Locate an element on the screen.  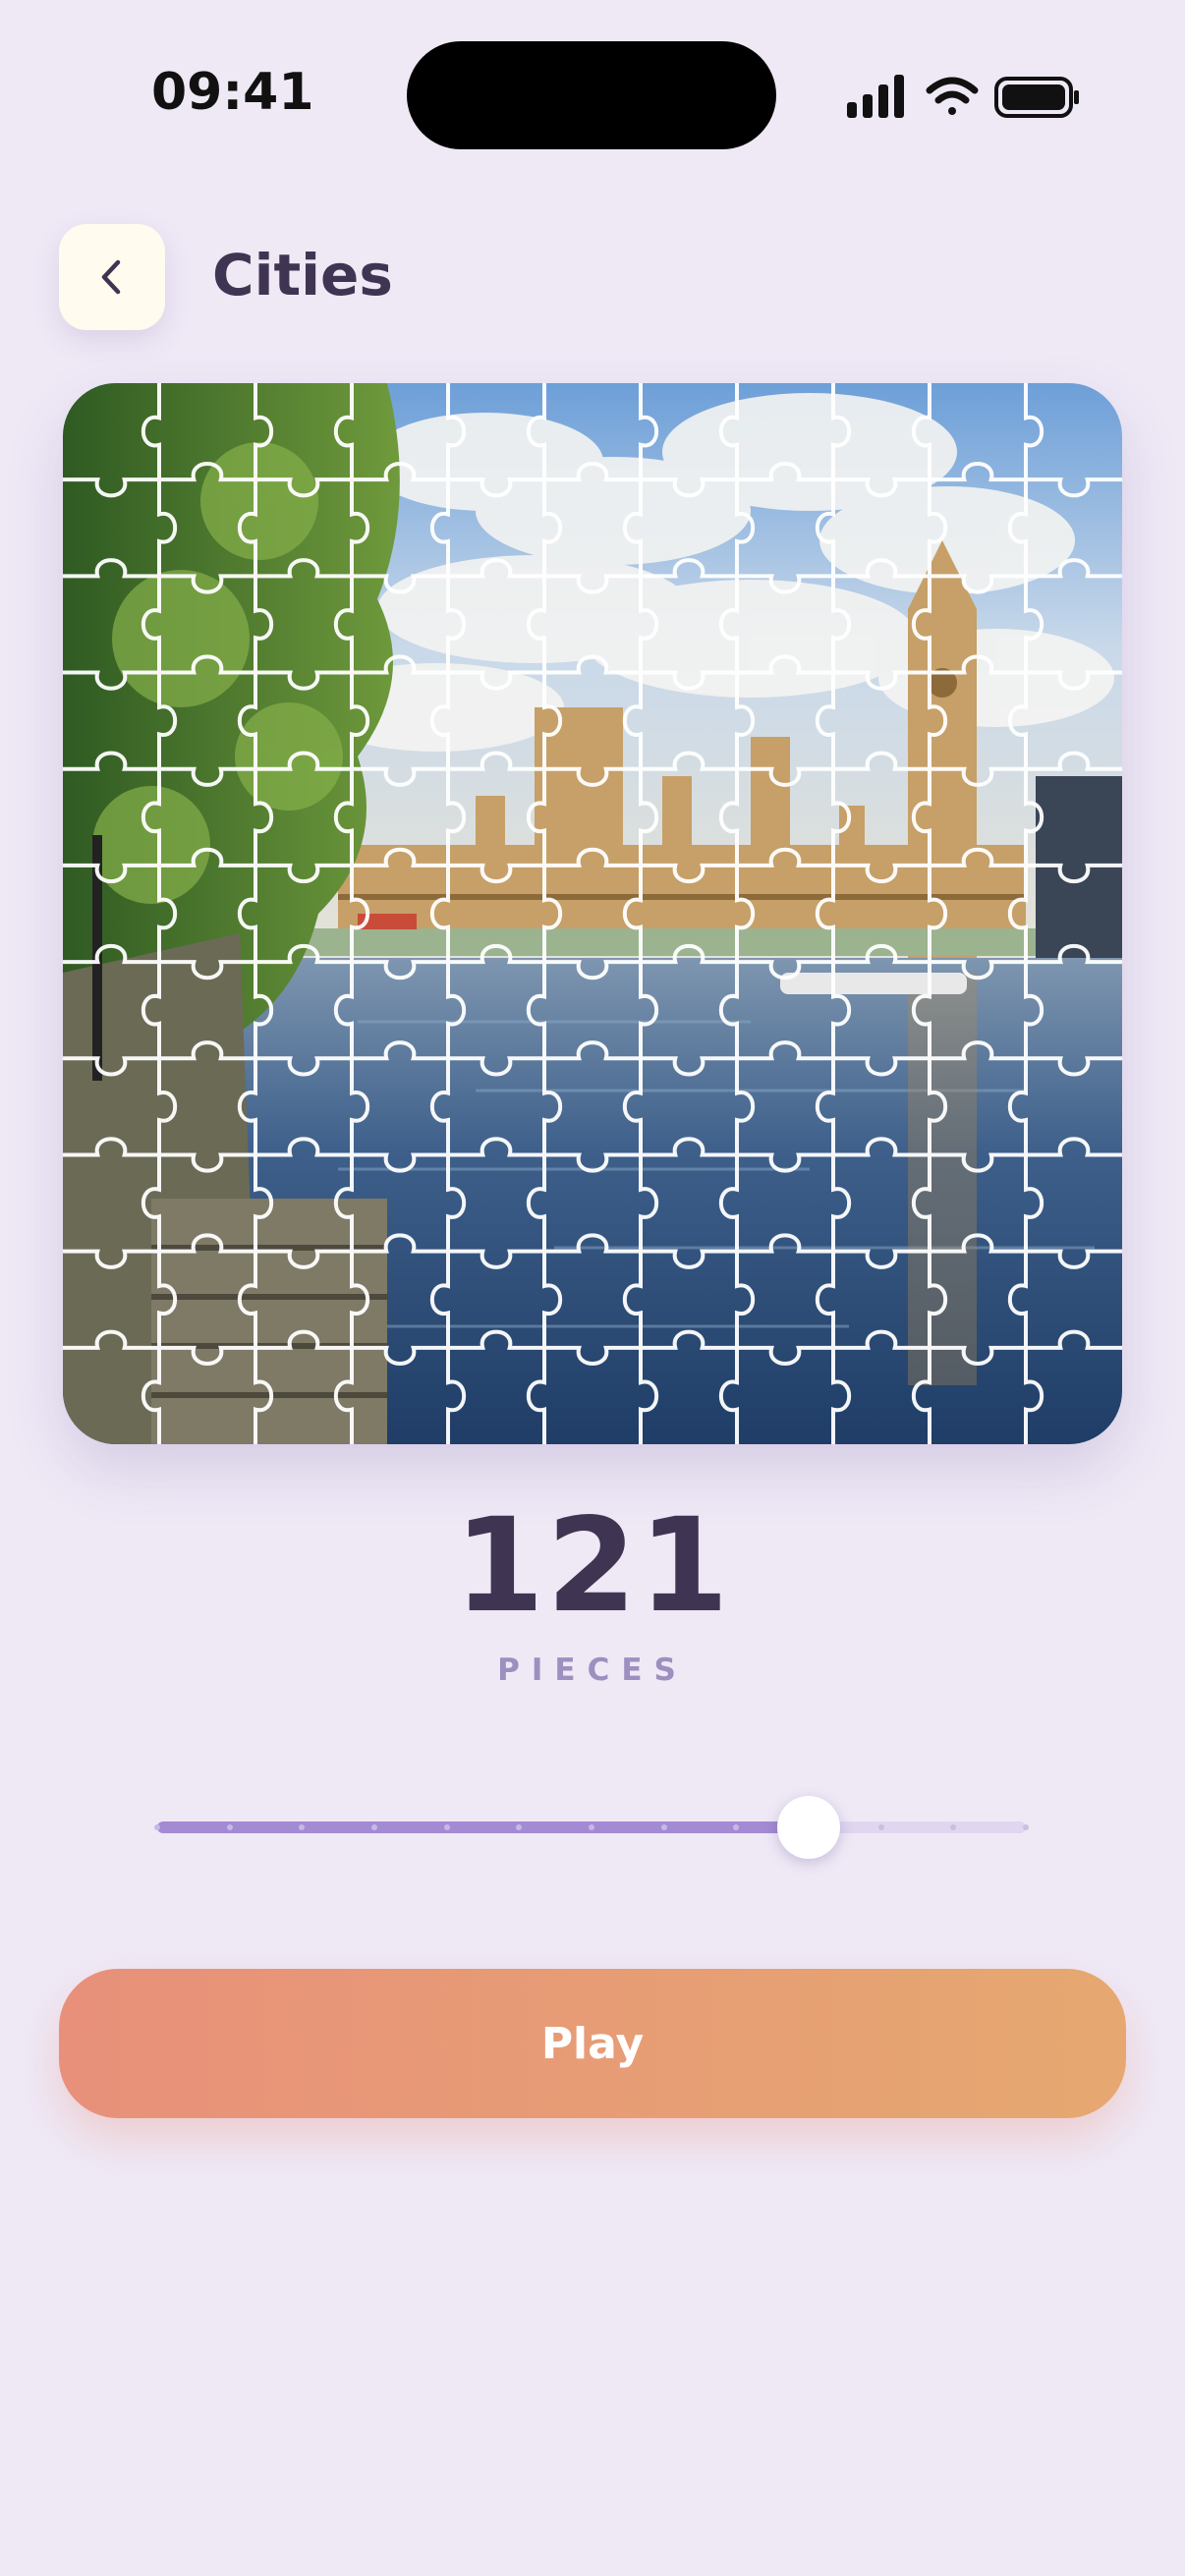
wifi-icon is located at coordinates (953, 96).